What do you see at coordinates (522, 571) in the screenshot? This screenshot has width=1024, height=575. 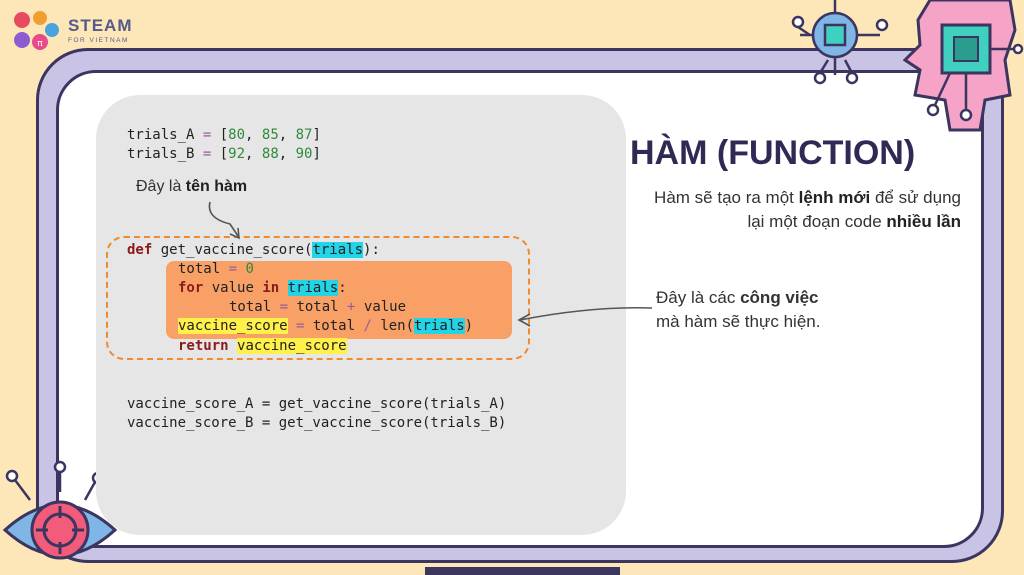 I see `bottom-bar` at bounding box center [522, 571].